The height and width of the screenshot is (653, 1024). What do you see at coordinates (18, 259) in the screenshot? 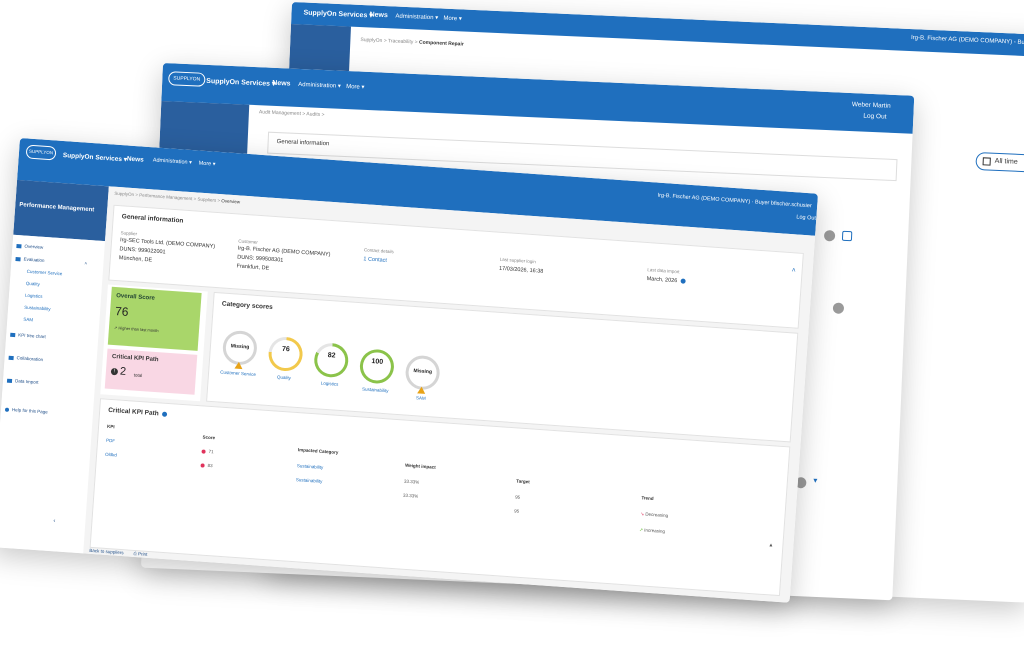
I see `evaluation-icon` at bounding box center [18, 259].